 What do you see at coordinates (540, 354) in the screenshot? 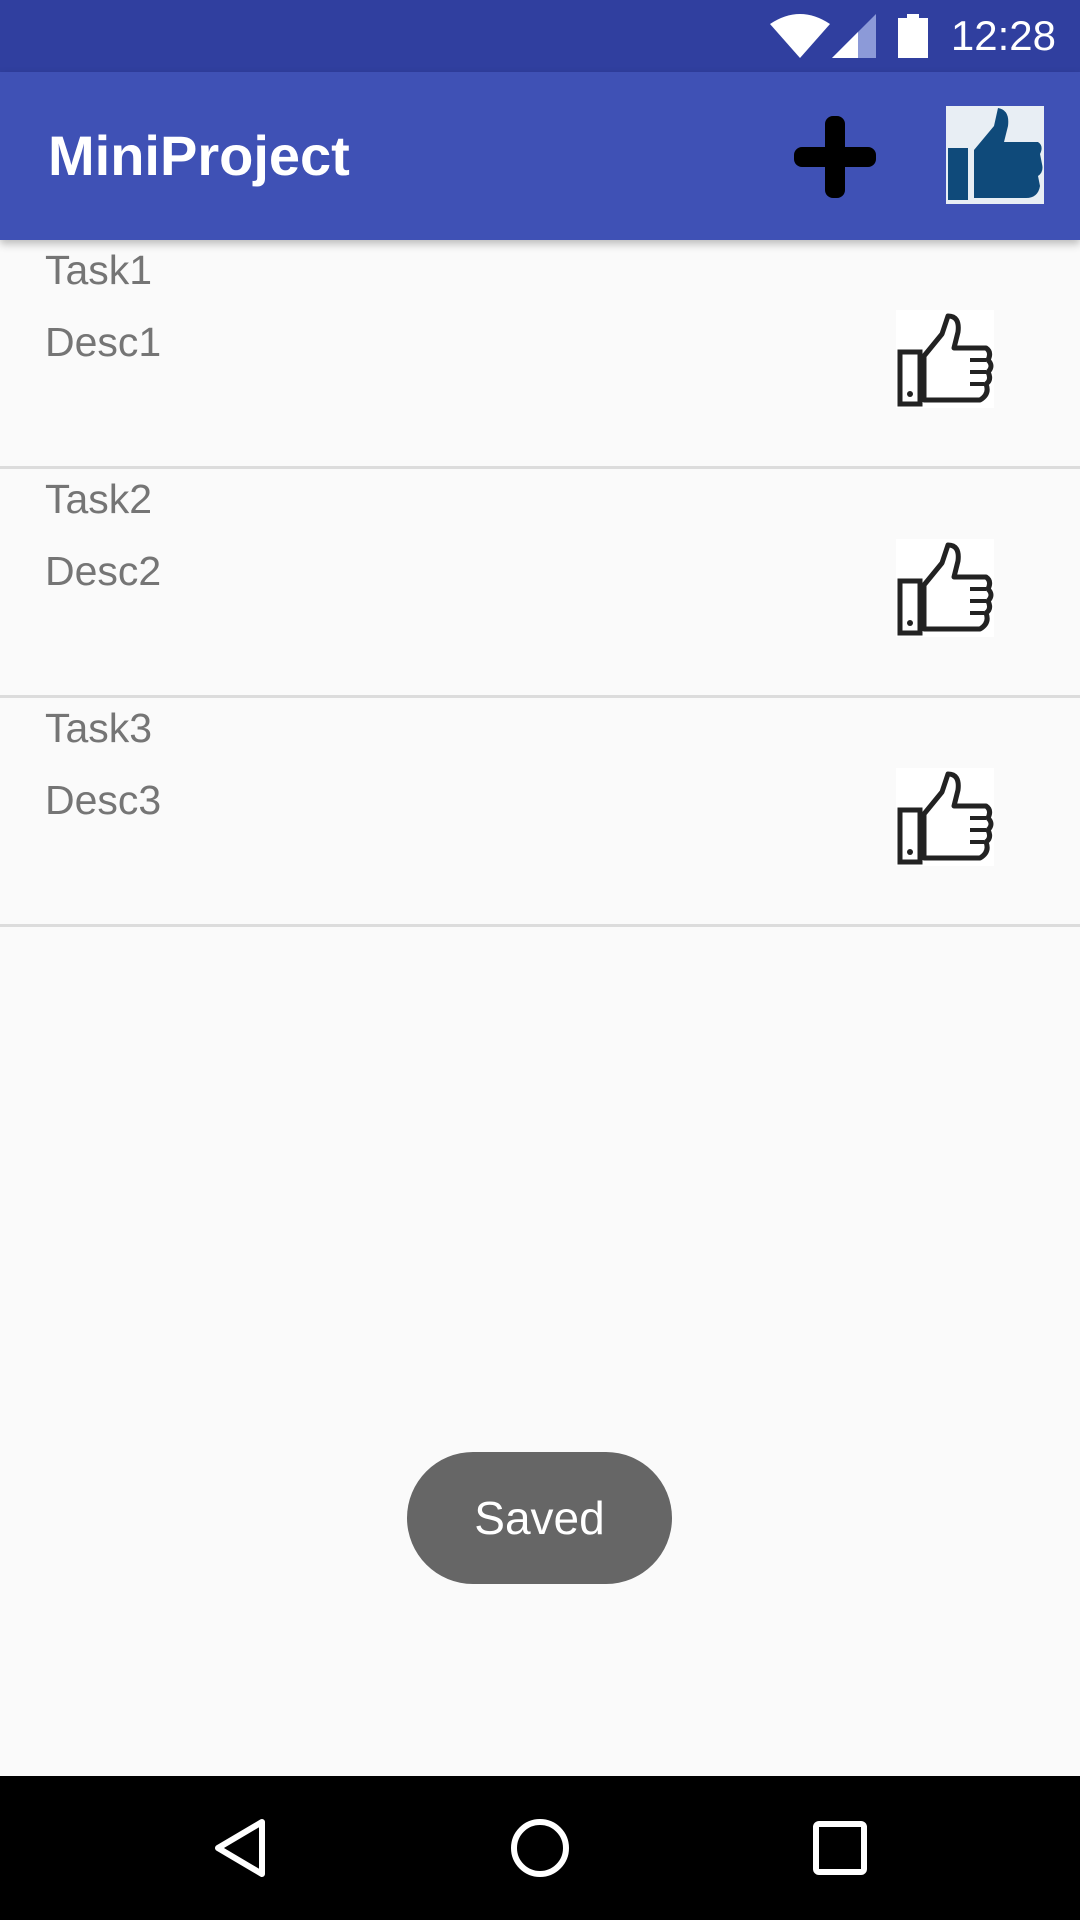
I see `task-row: Task1 Desc1` at bounding box center [540, 354].